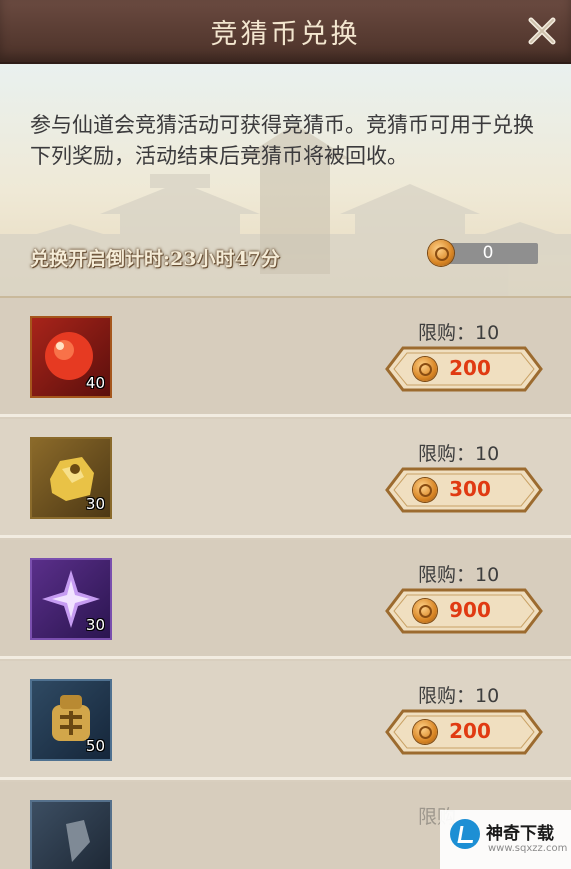 The image size is (571, 869). I want to click on watermark-name: 神奇下载, so click(520, 834).